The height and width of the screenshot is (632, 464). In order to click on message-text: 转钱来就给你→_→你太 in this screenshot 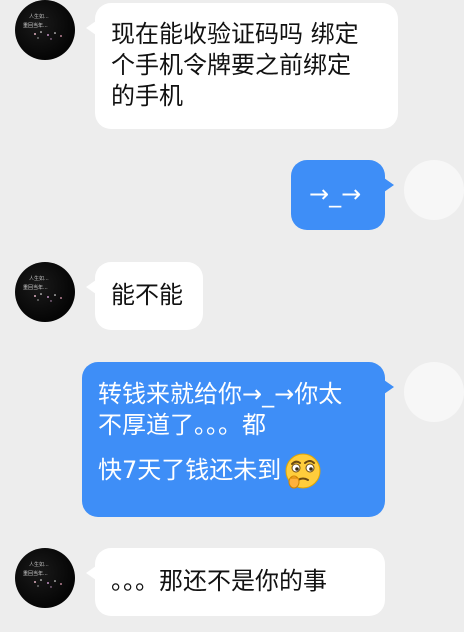, I will do `click(220, 394)`.